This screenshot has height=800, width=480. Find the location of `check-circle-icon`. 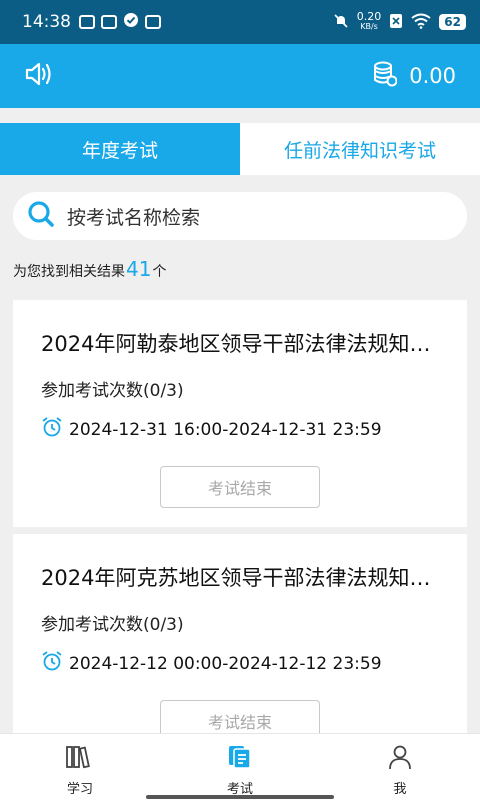

check-circle-icon is located at coordinates (131, 22).